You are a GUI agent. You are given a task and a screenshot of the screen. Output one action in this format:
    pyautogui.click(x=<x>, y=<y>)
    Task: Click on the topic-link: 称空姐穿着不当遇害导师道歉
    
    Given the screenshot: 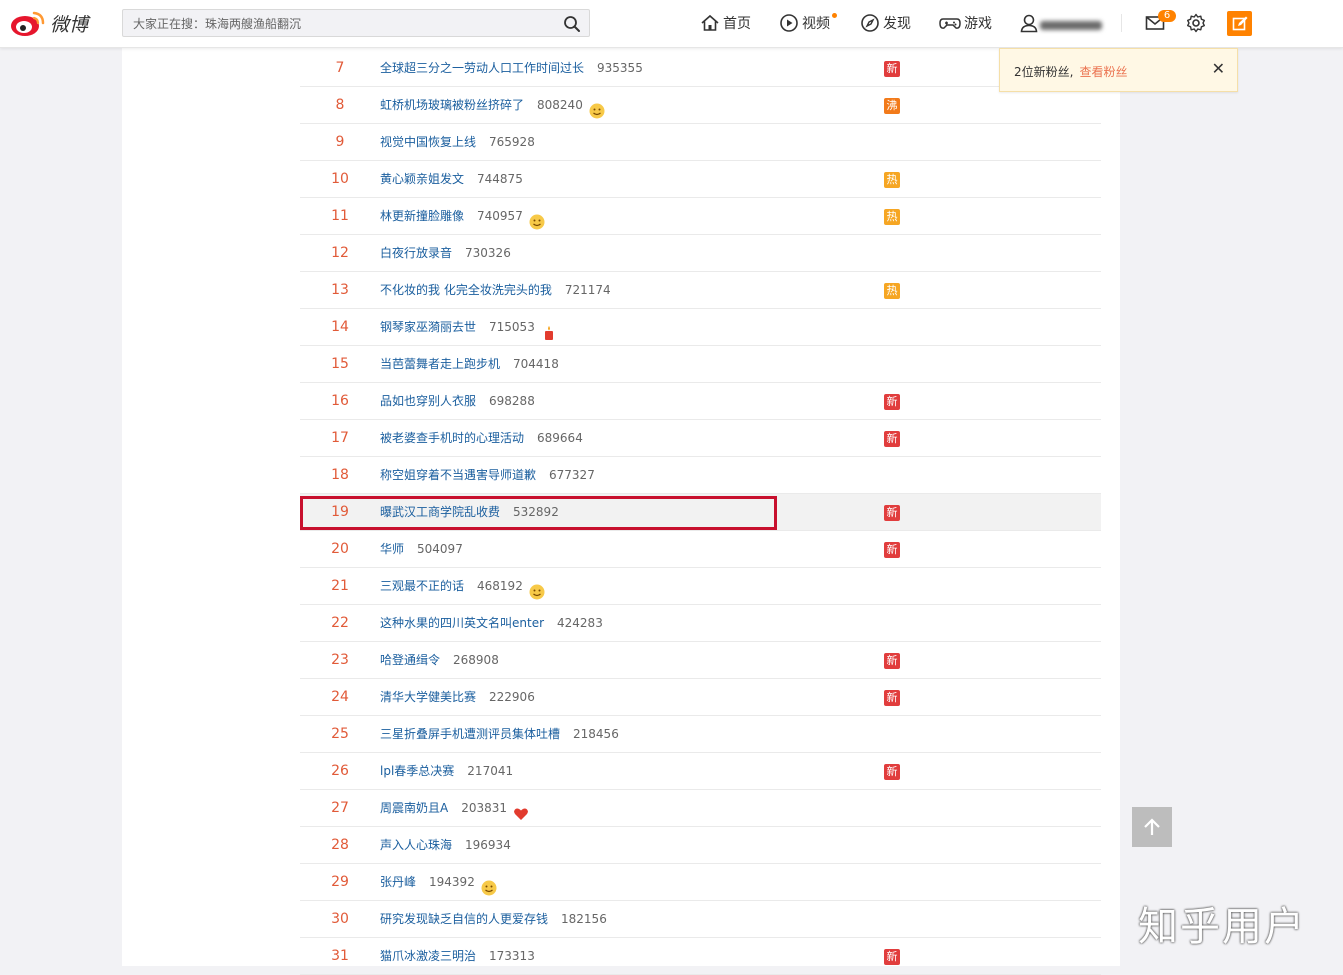 What is the action you would take?
    pyautogui.click(x=458, y=475)
    